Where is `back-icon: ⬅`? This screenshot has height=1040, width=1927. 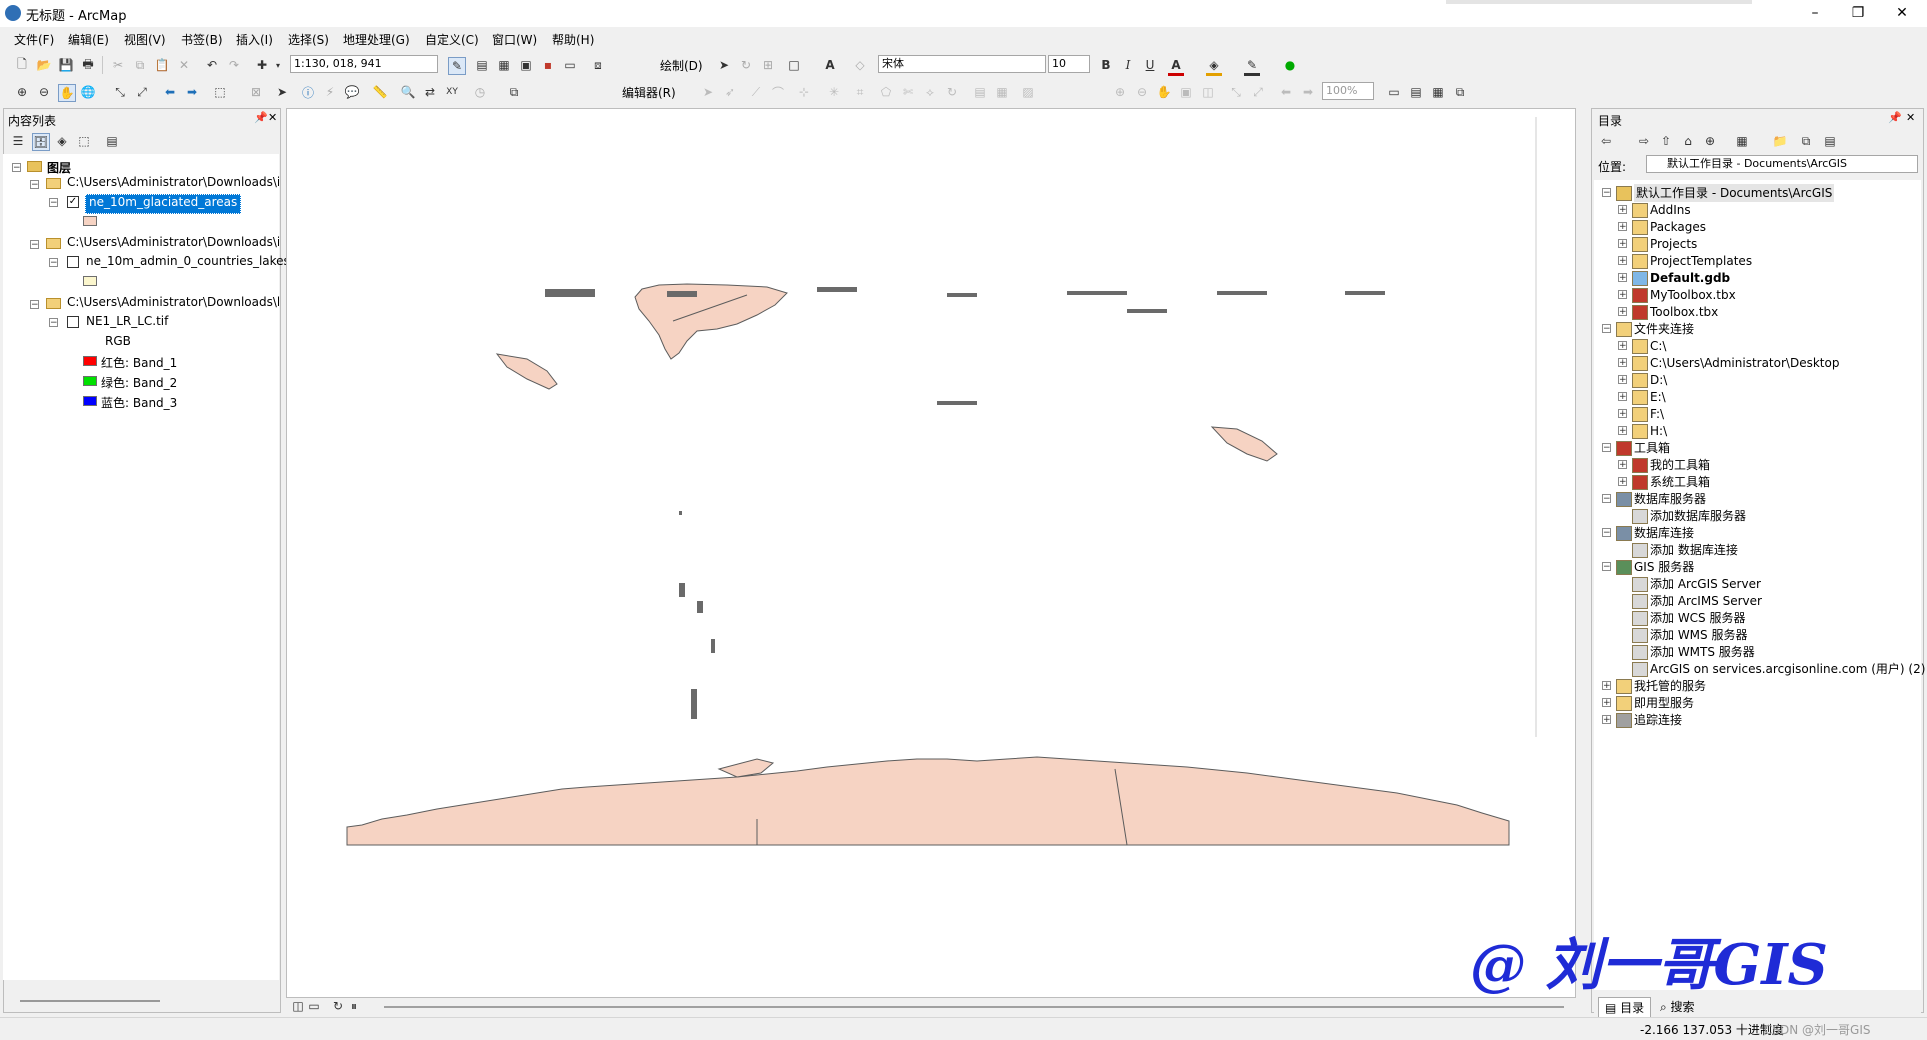
back-icon: ⬅ is located at coordinates (170, 92).